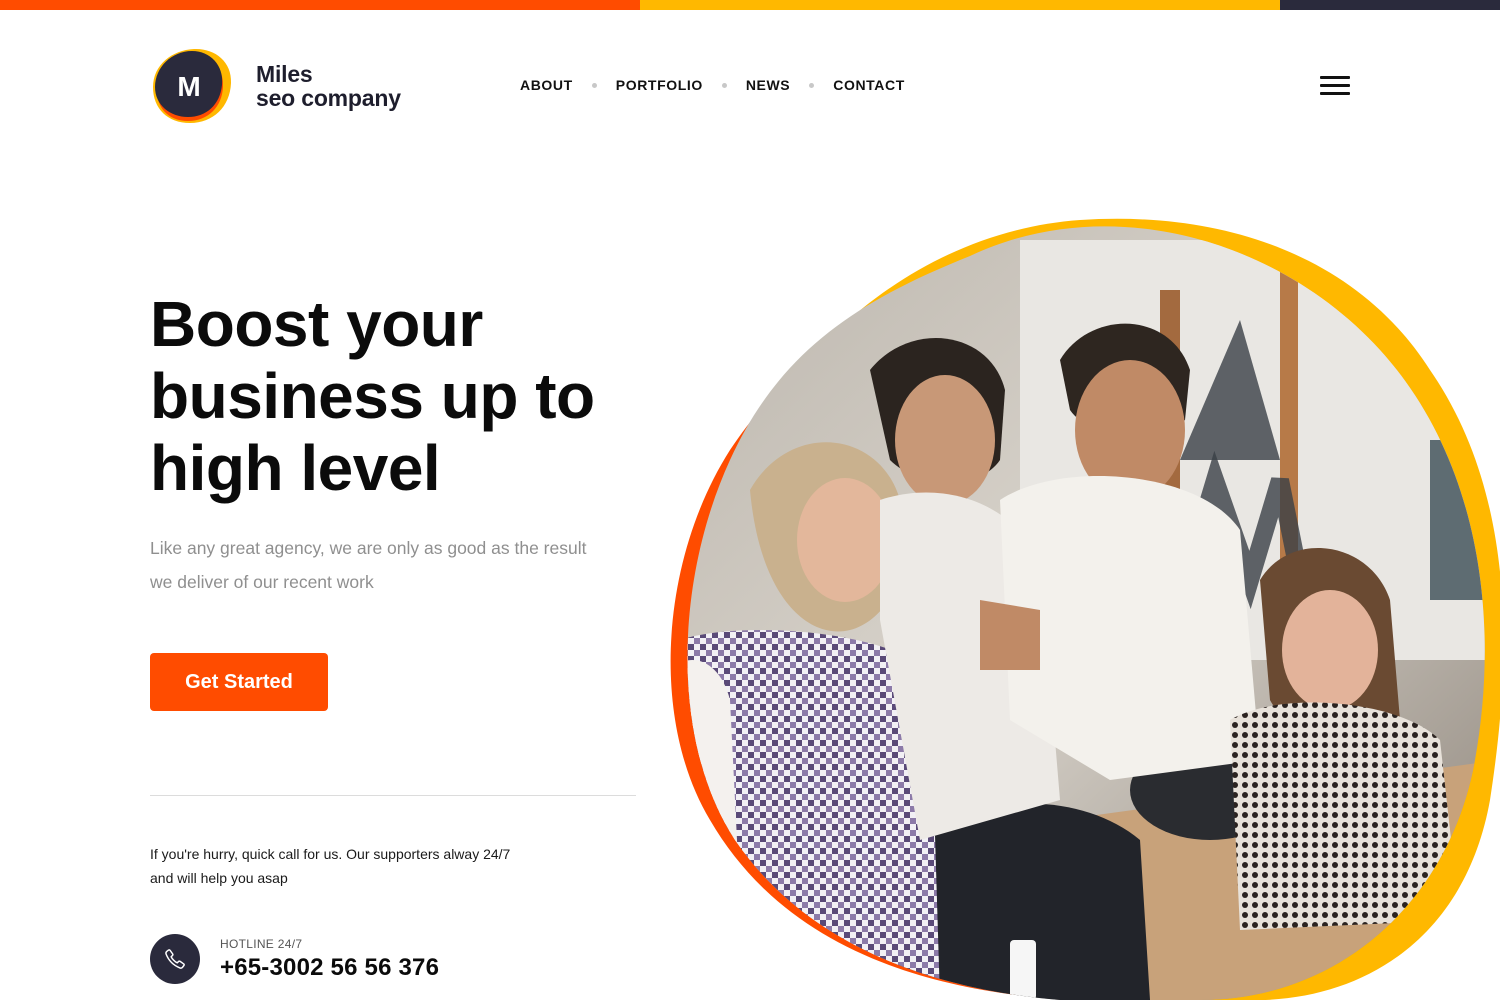 The height and width of the screenshot is (1000, 1500). I want to click on hero-title-line: business up to, so click(372, 396).